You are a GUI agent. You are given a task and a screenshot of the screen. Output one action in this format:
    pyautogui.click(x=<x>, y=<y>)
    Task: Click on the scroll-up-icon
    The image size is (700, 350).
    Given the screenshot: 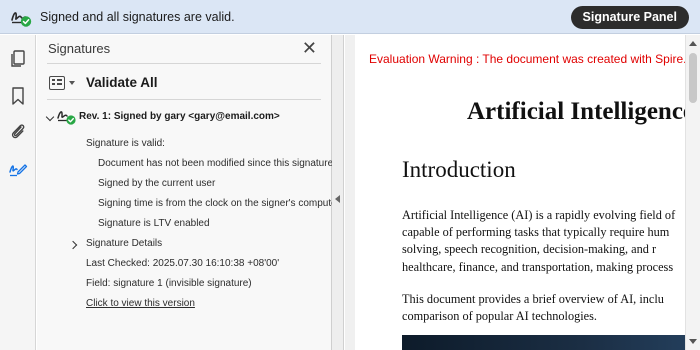 What is the action you would take?
    pyautogui.click(x=693, y=43)
    